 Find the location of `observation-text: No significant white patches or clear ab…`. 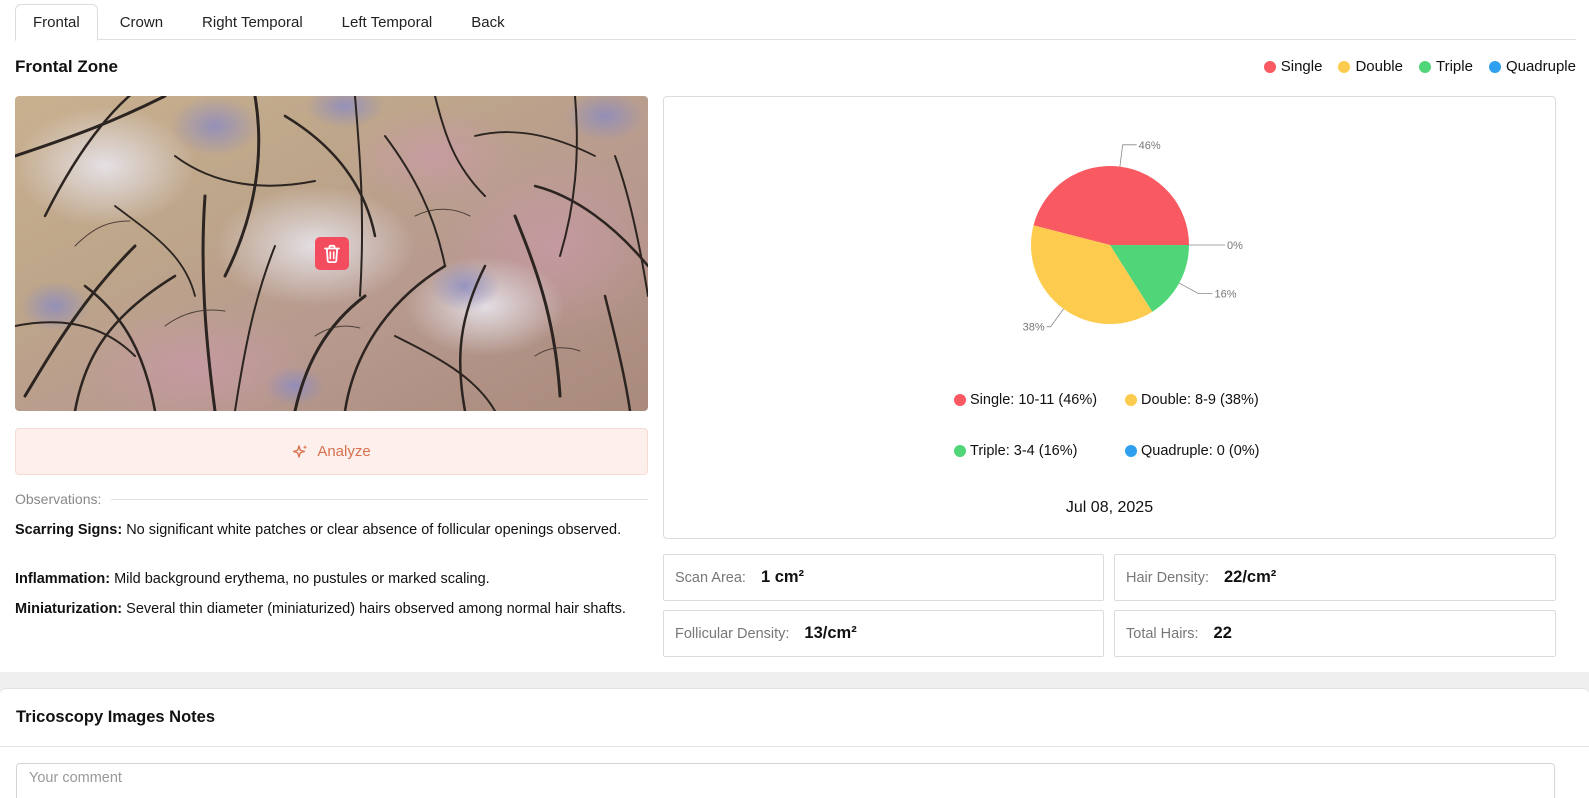

observation-text: No significant white patches or clear ab… is located at coordinates (374, 530).